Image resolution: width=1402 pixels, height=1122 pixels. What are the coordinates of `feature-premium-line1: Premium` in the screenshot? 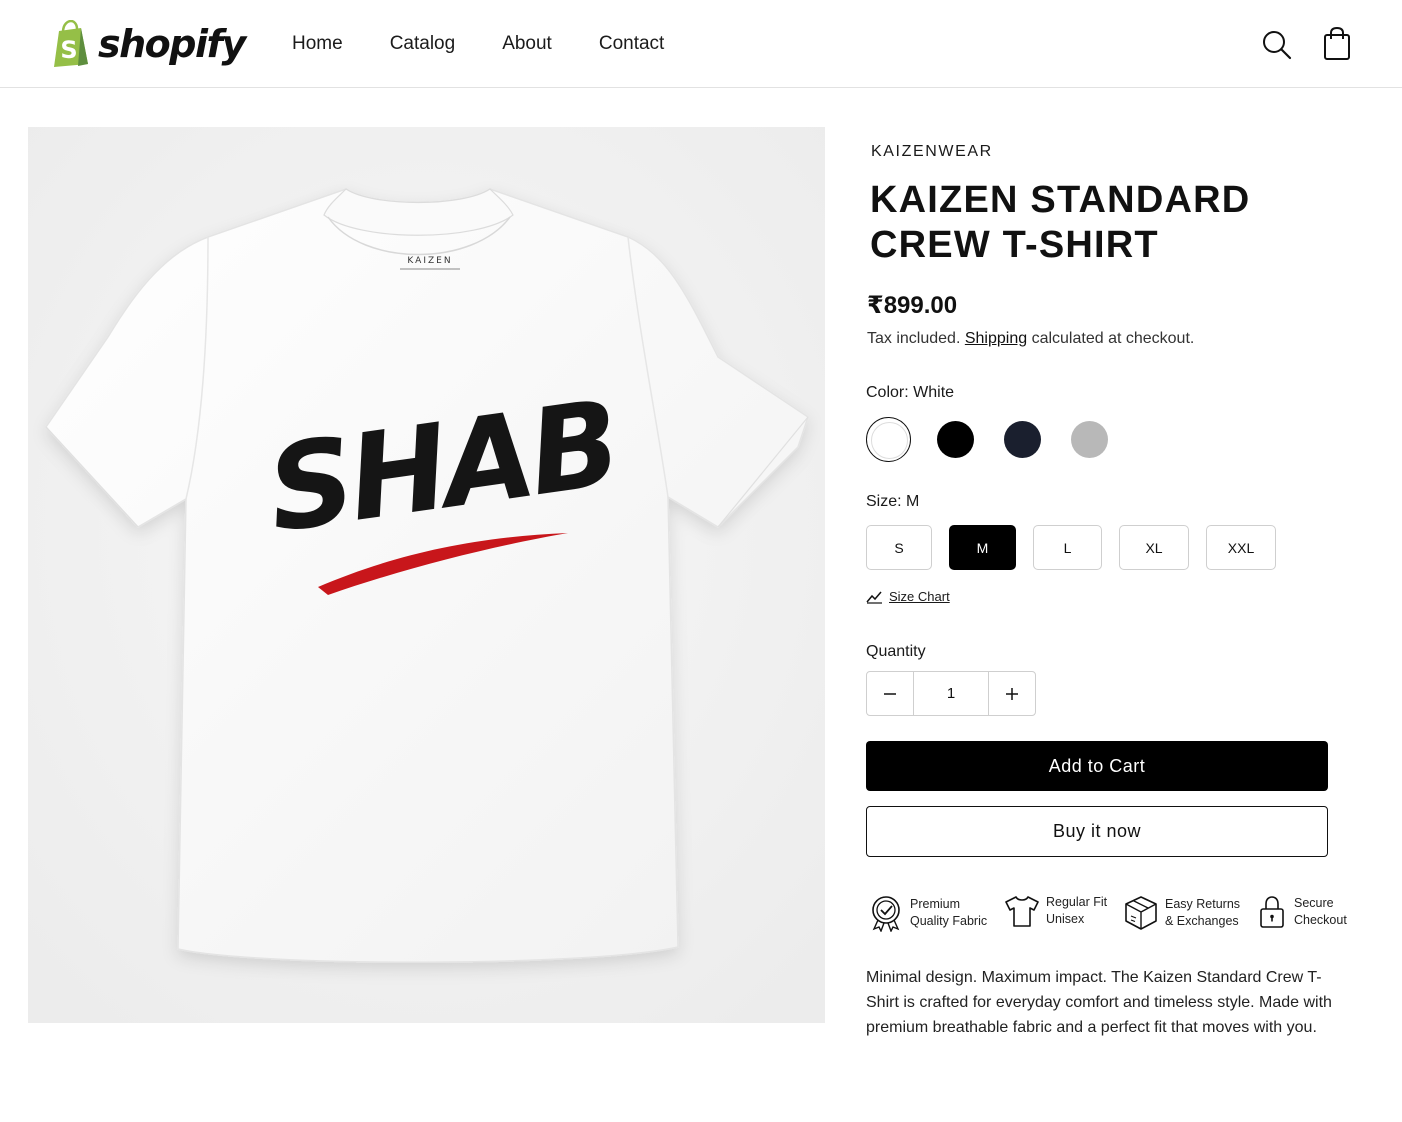 It's located at (935, 904).